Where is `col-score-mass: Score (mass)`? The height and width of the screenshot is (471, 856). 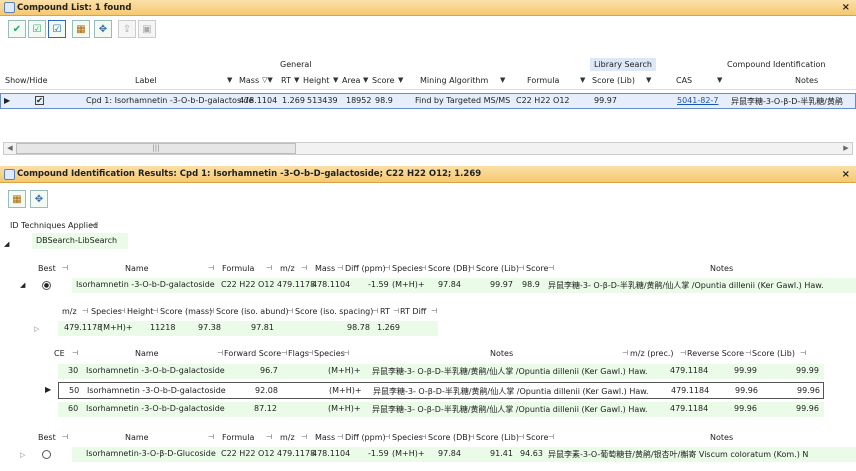 col-score-mass: Score (mass) is located at coordinates (186, 311).